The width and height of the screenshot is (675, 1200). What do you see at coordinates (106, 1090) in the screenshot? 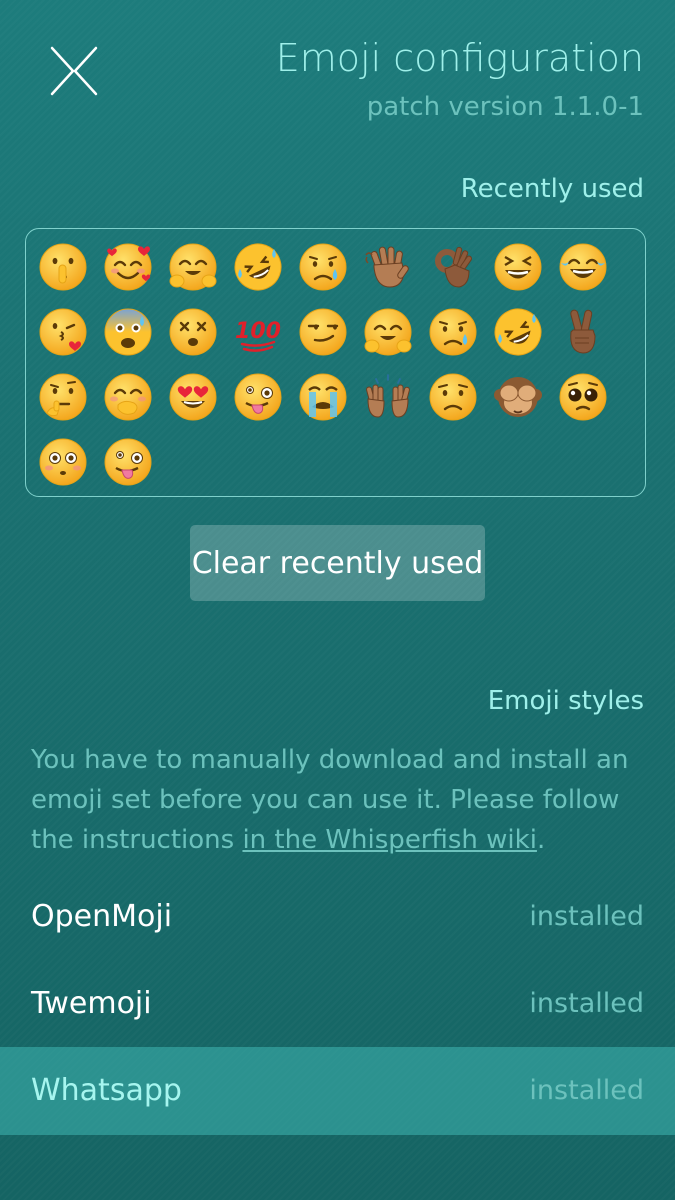
I see `style-name: Whatsapp` at bounding box center [106, 1090].